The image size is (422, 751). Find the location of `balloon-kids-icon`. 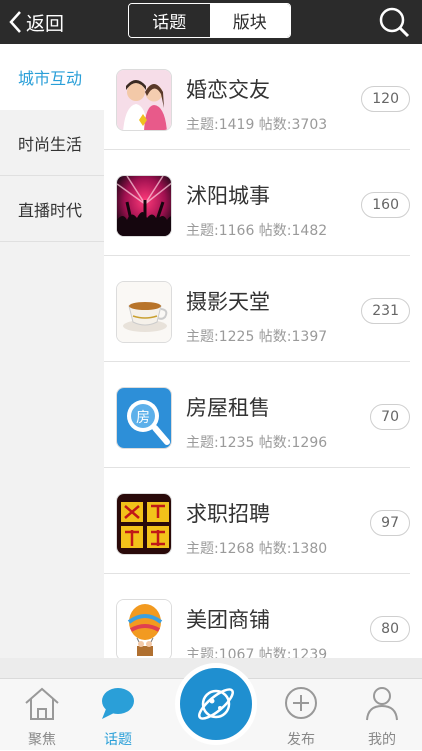

balloon-kids-icon is located at coordinates (144, 628).